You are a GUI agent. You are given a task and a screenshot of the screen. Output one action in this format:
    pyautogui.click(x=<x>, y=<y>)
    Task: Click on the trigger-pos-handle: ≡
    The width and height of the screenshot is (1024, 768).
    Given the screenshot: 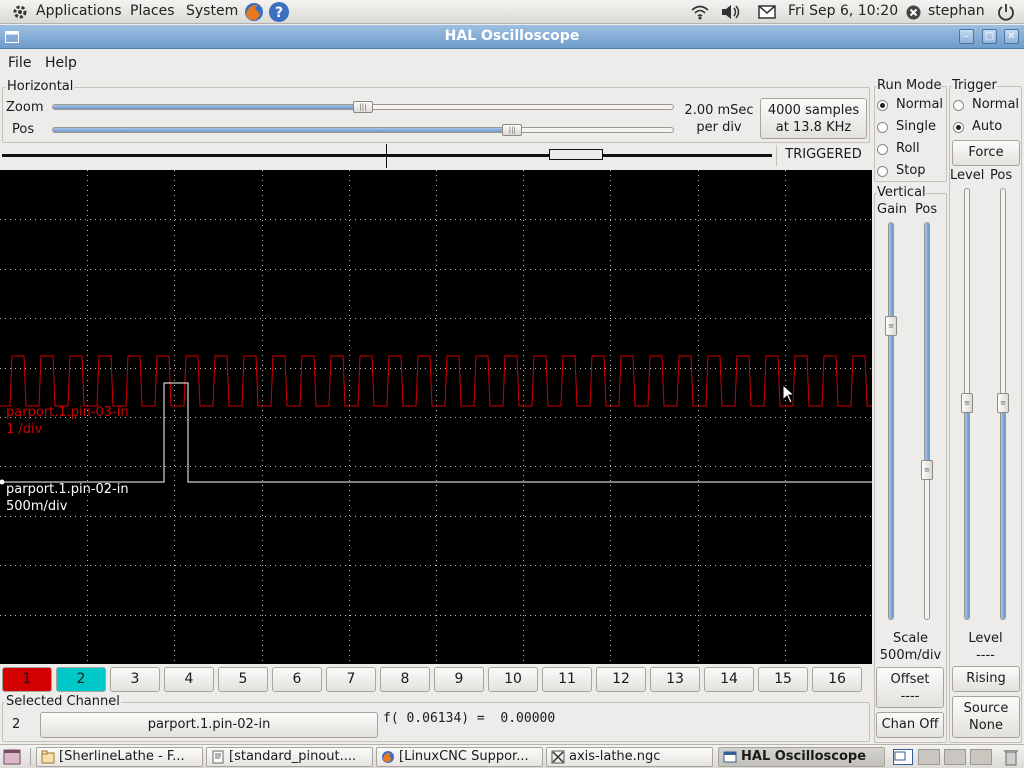 What is the action you would take?
    pyautogui.click(x=1003, y=403)
    